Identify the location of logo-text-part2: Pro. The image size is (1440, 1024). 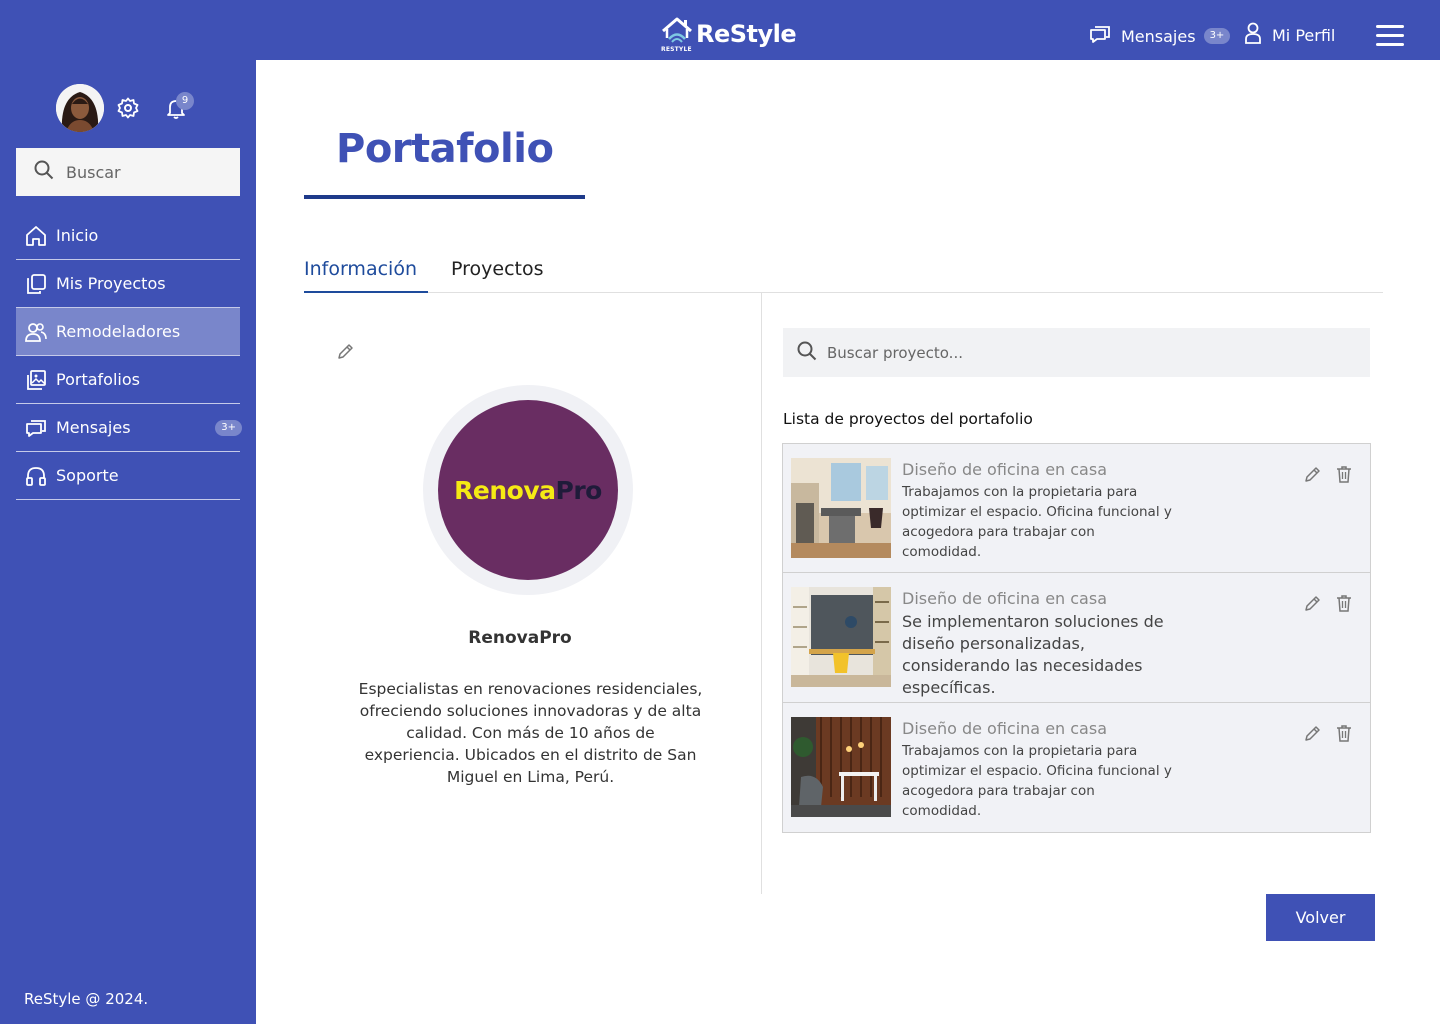
(579, 490).